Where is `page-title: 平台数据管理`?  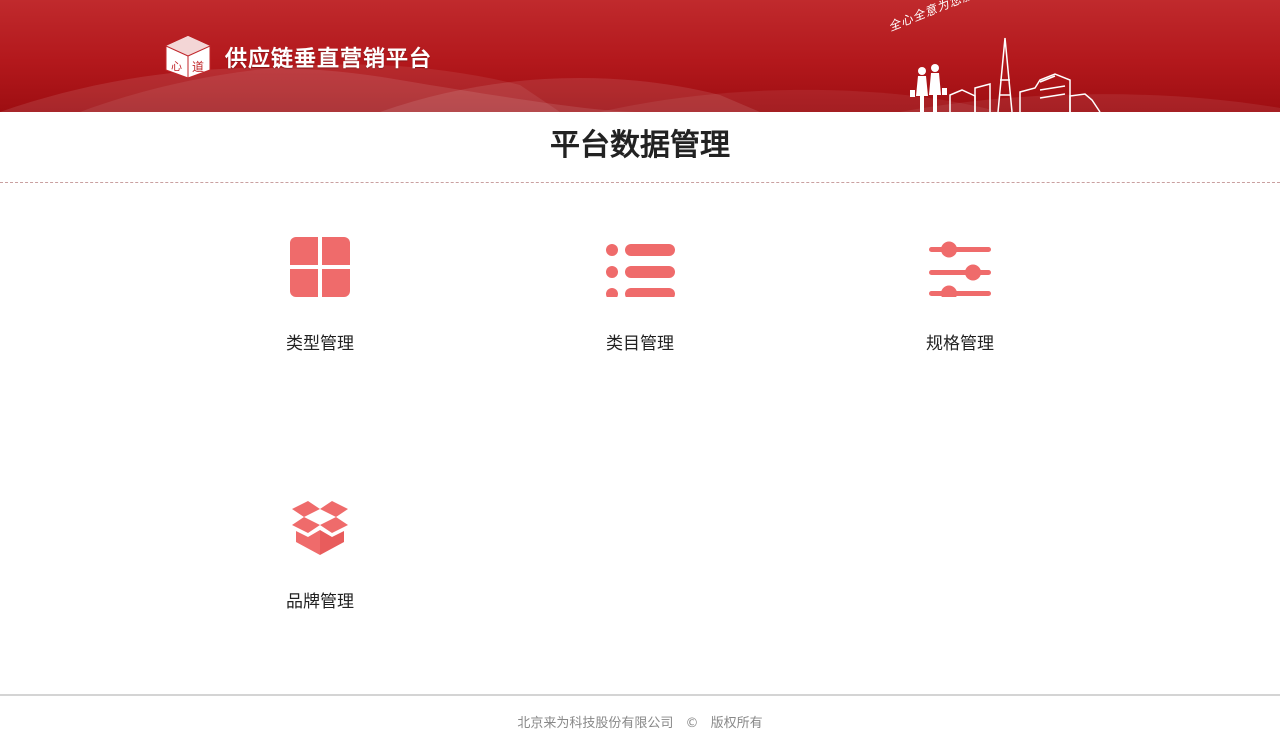 page-title: 平台数据管理 is located at coordinates (640, 145).